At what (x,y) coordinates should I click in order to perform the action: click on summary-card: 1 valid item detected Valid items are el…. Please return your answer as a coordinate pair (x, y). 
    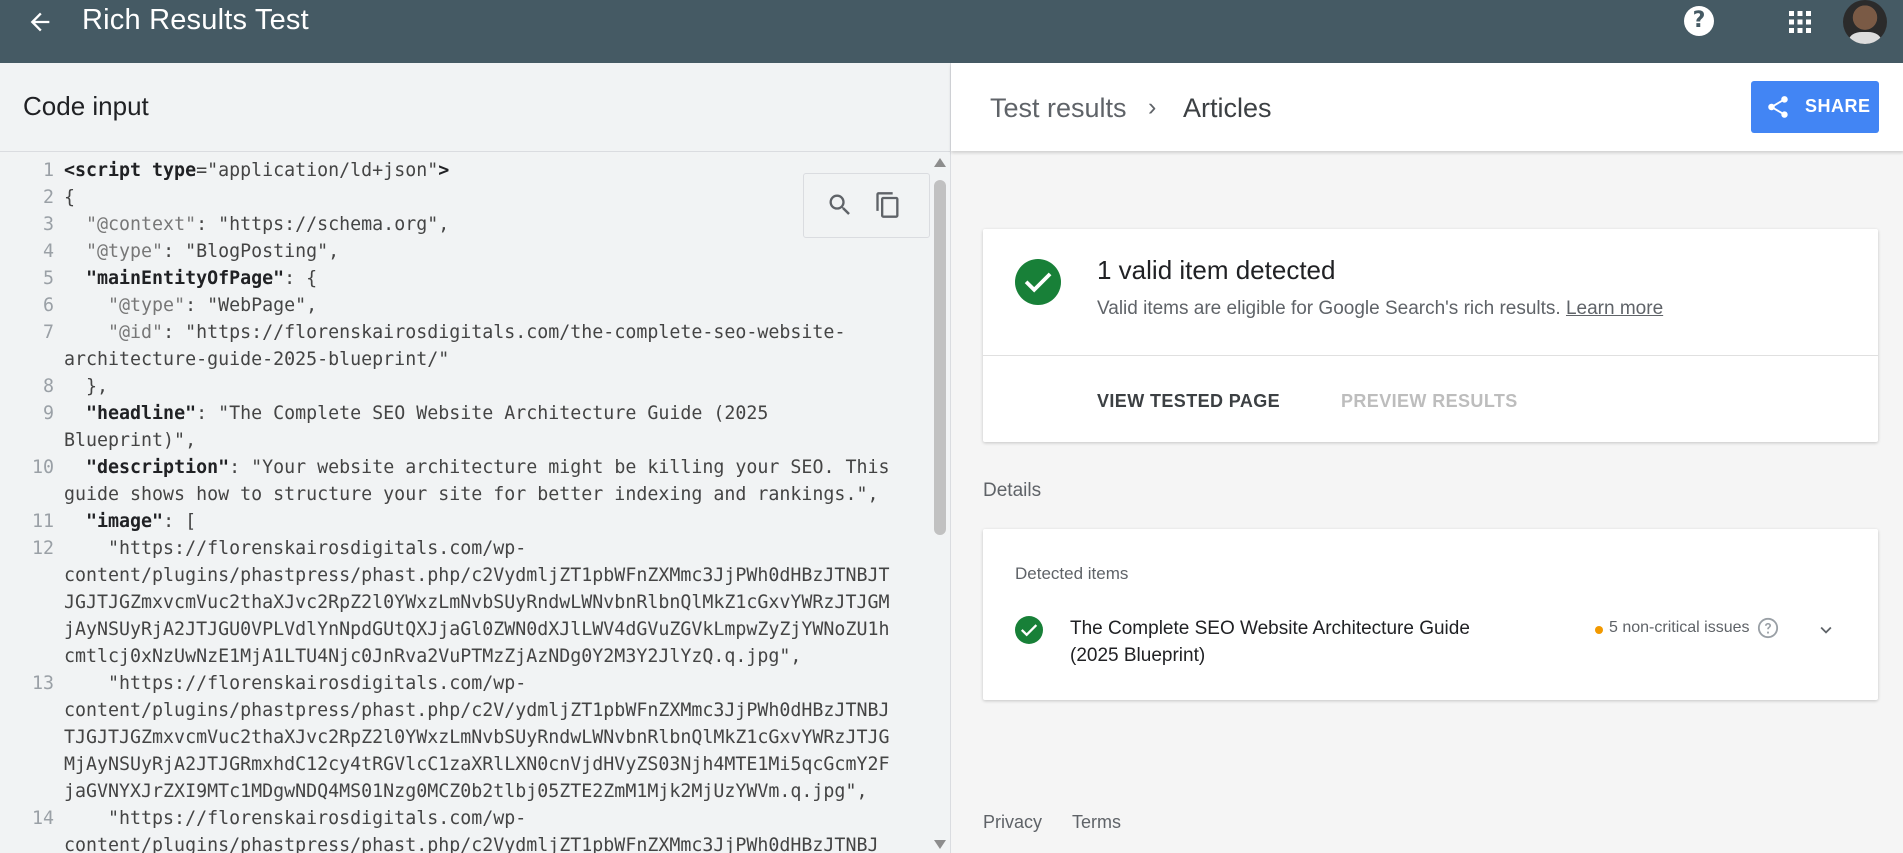
    Looking at the image, I should click on (1430, 335).